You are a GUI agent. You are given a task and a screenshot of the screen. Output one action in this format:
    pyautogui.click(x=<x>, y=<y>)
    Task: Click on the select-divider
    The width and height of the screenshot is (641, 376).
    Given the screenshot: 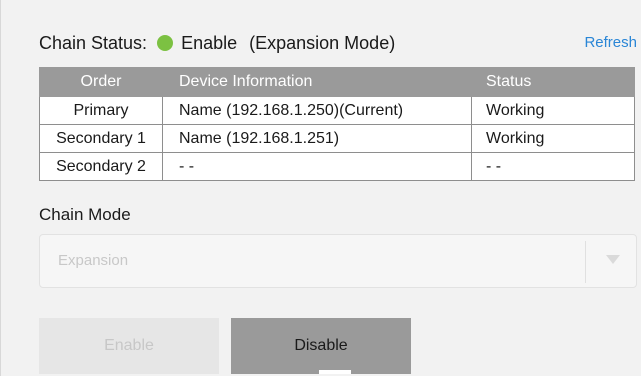 What is the action you would take?
    pyautogui.click(x=585, y=262)
    